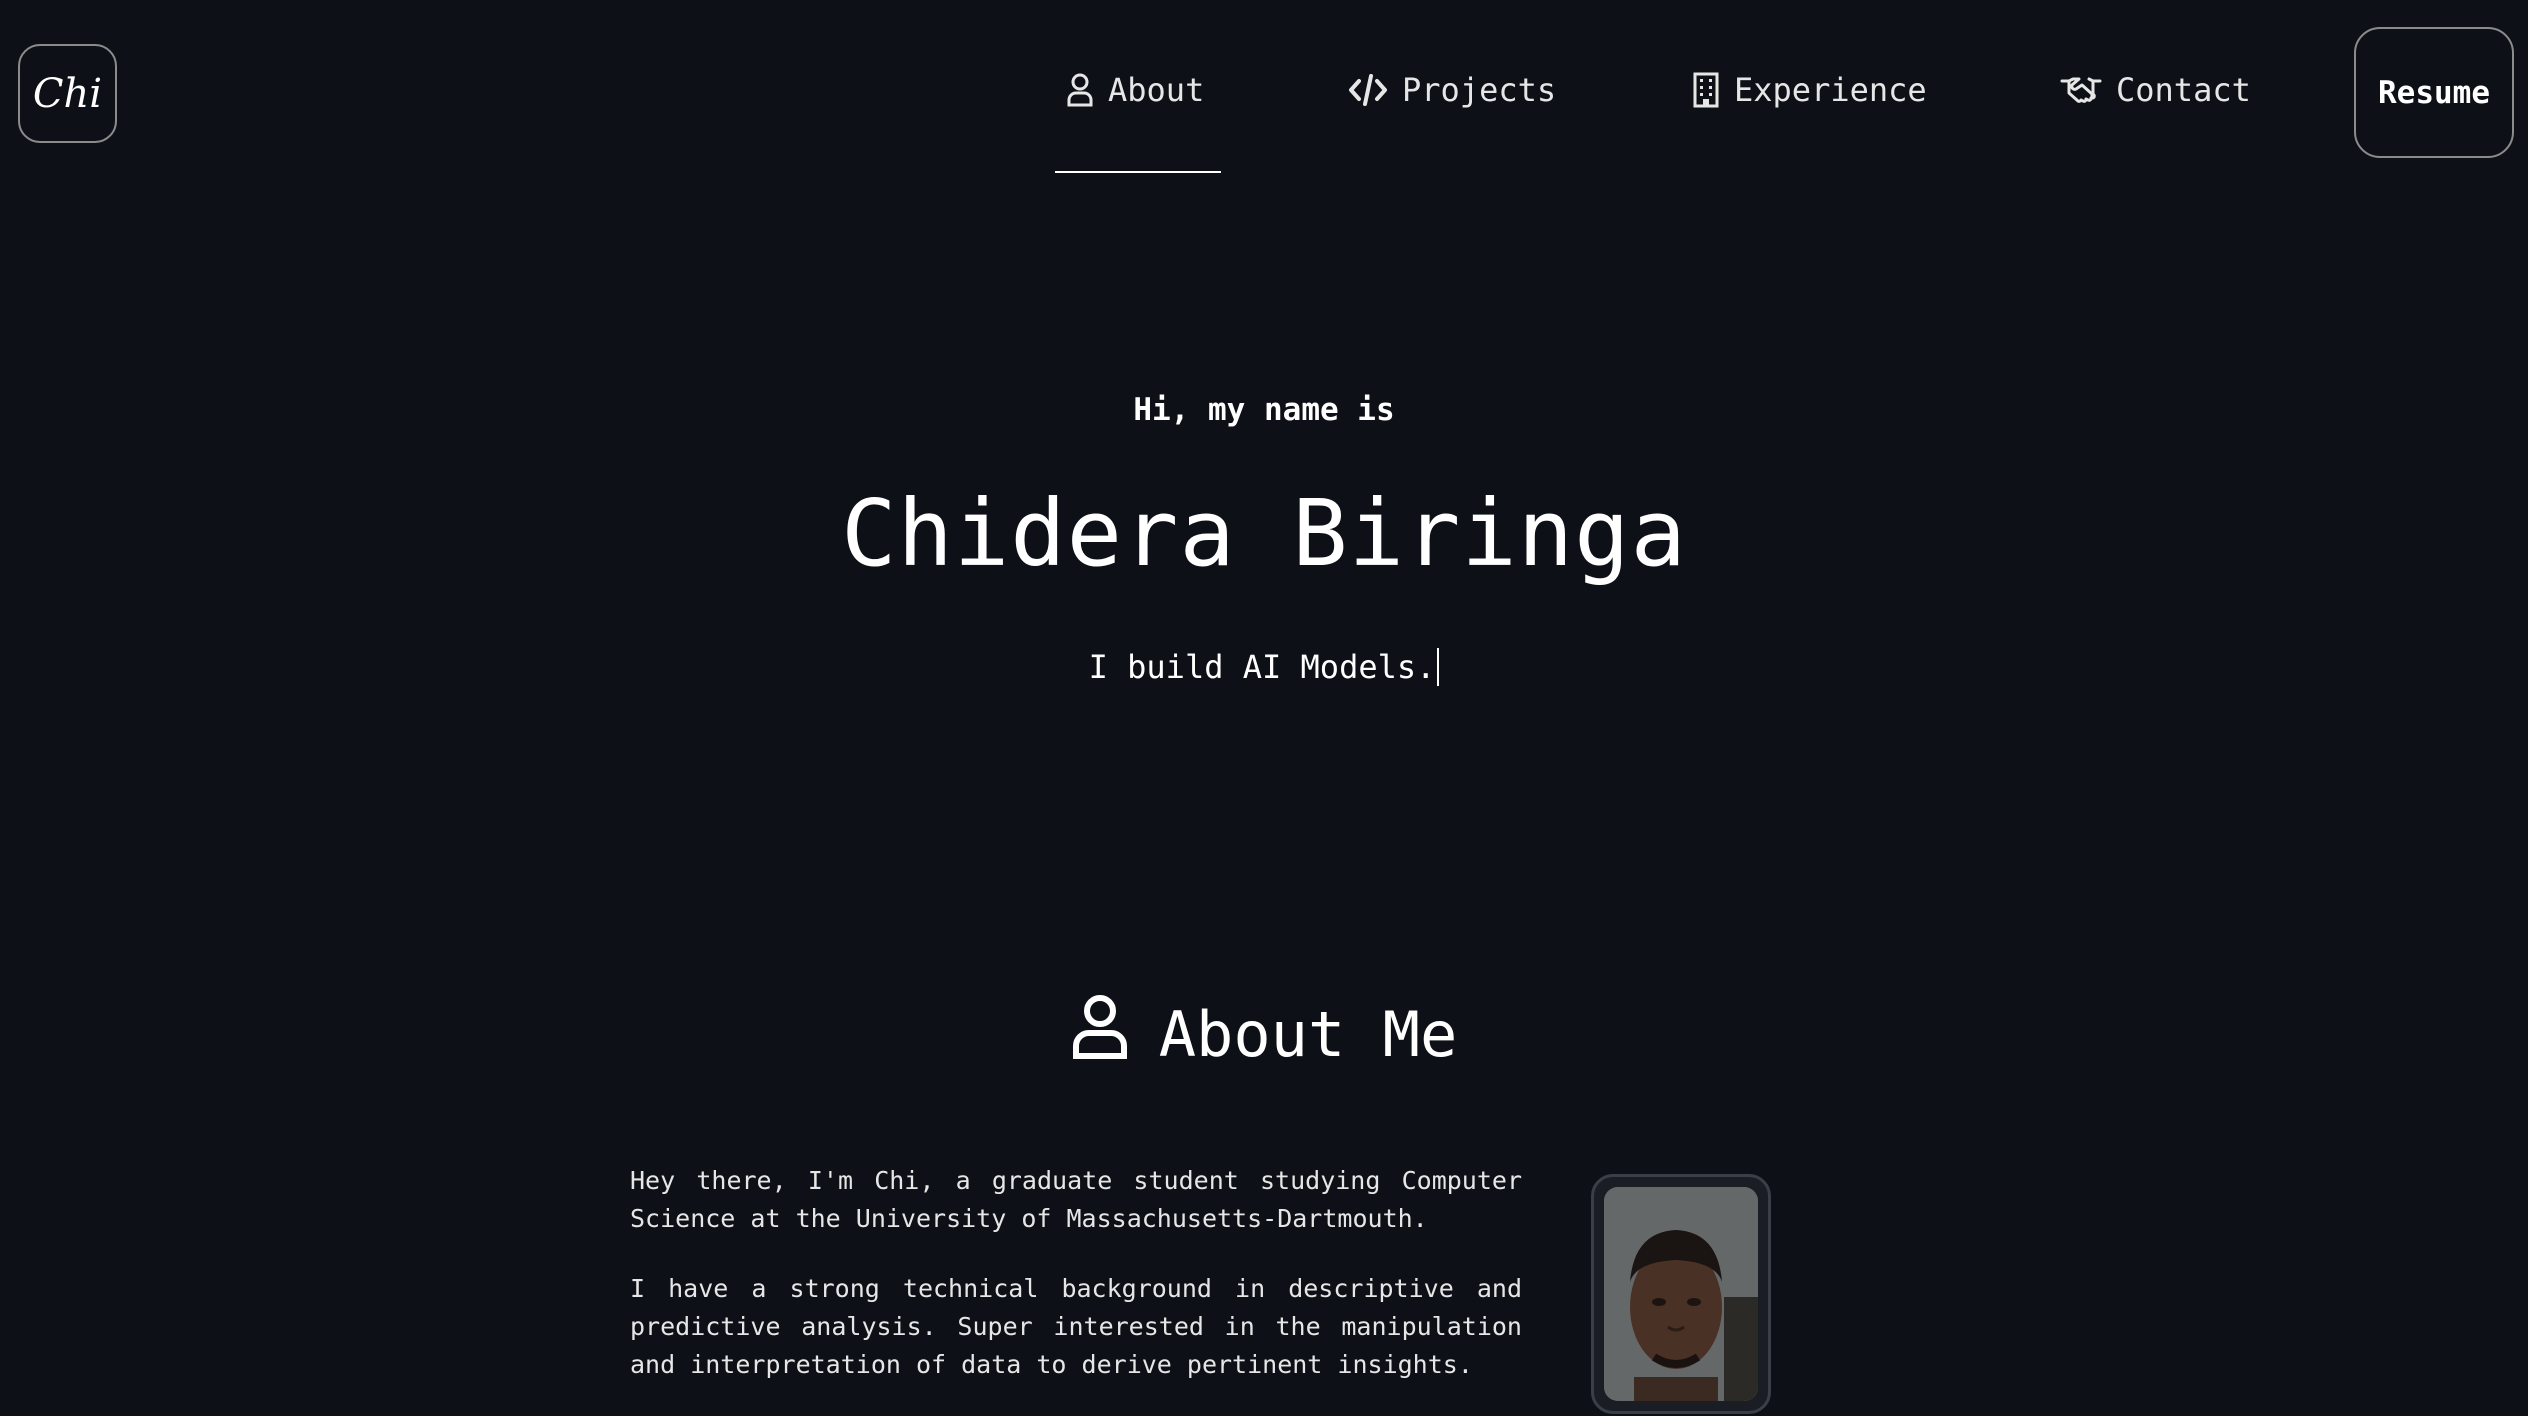 The image size is (2528, 1416). What do you see at coordinates (1308, 1034) in the screenshot?
I see `about-heading-text: About Me` at bounding box center [1308, 1034].